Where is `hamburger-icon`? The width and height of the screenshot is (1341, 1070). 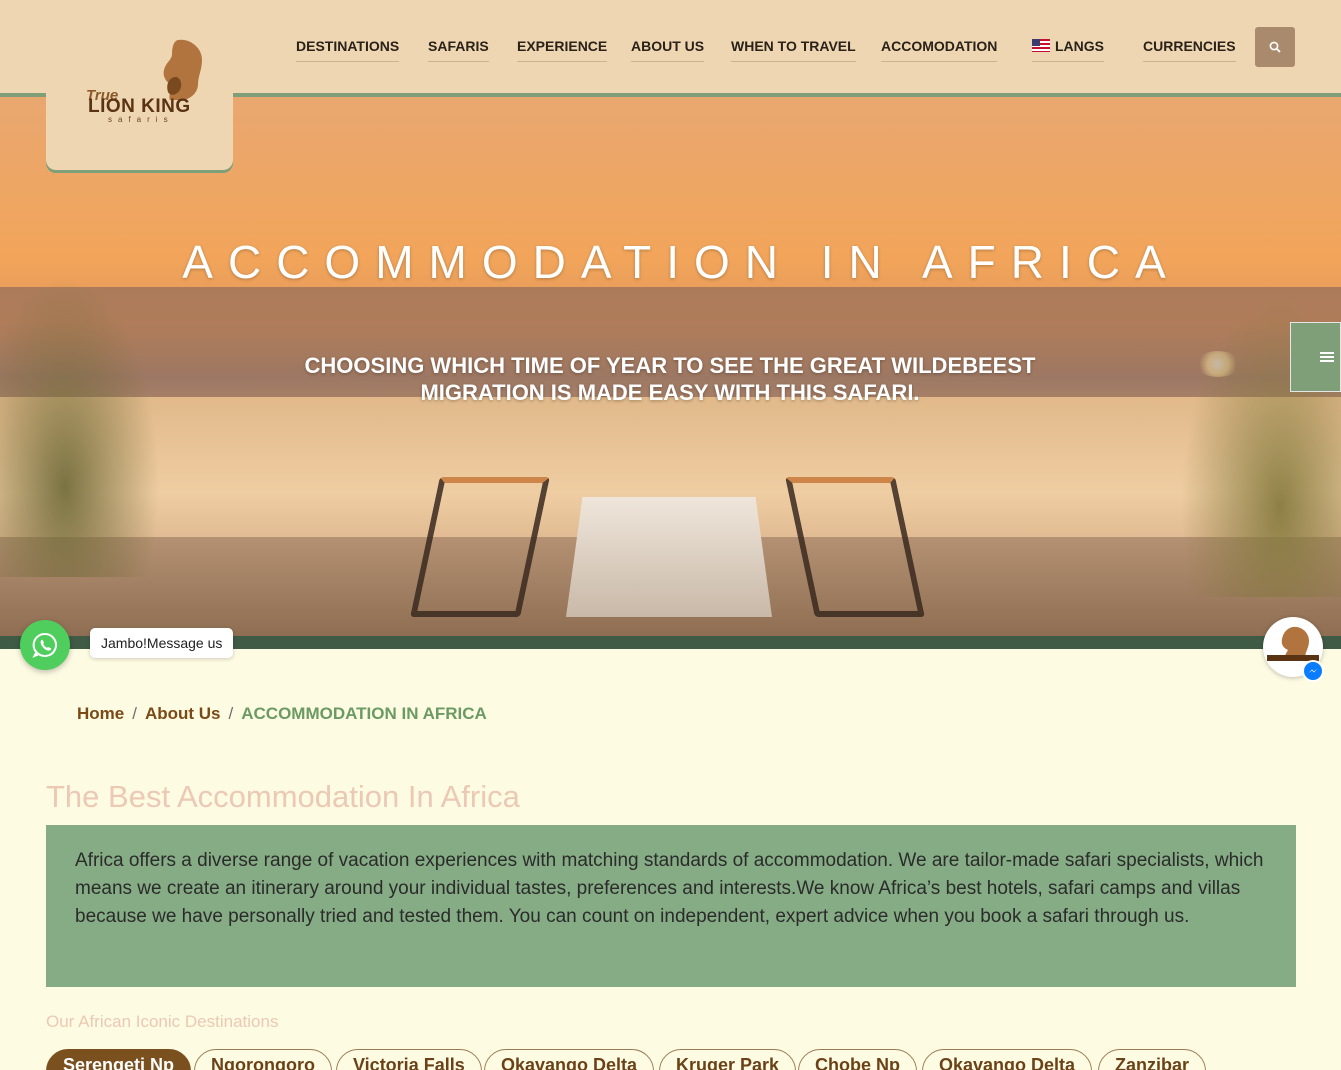
hamburger-icon is located at coordinates (1327, 357).